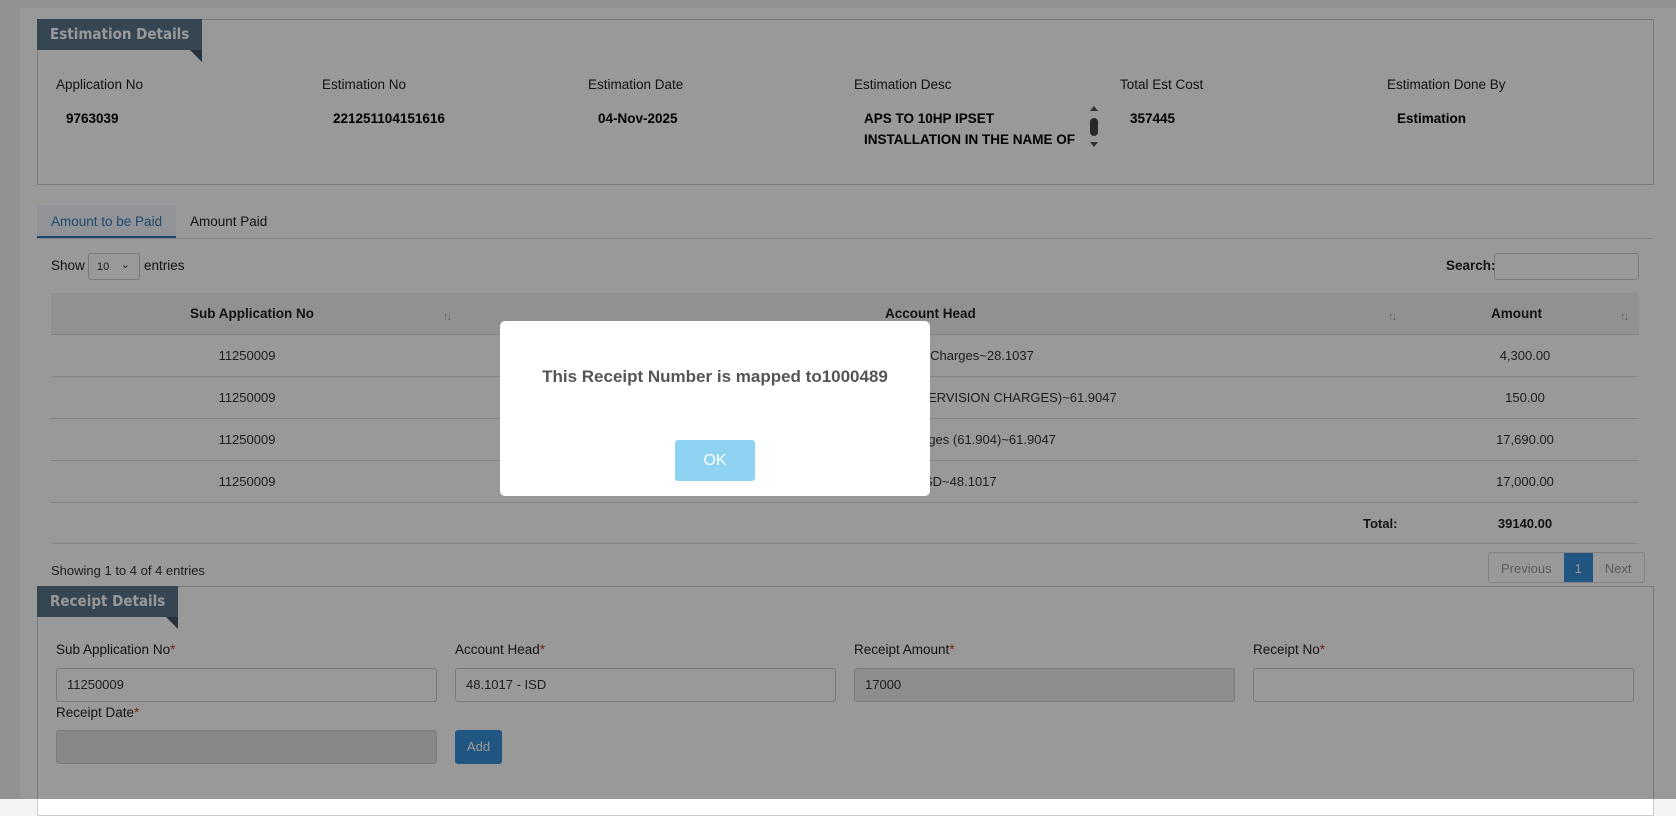 This screenshot has width=1676, height=816. I want to click on ok-button: OK, so click(715, 460).